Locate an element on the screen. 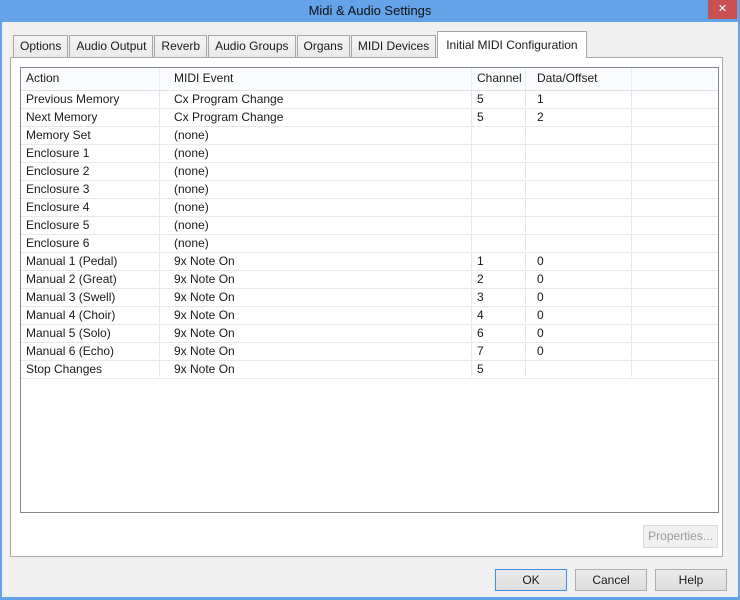 The width and height of the screenshot is (740, 600). table-row: Manual 4 (Choir) 9x Note On 4 0 is located at coordinates (369, 316).